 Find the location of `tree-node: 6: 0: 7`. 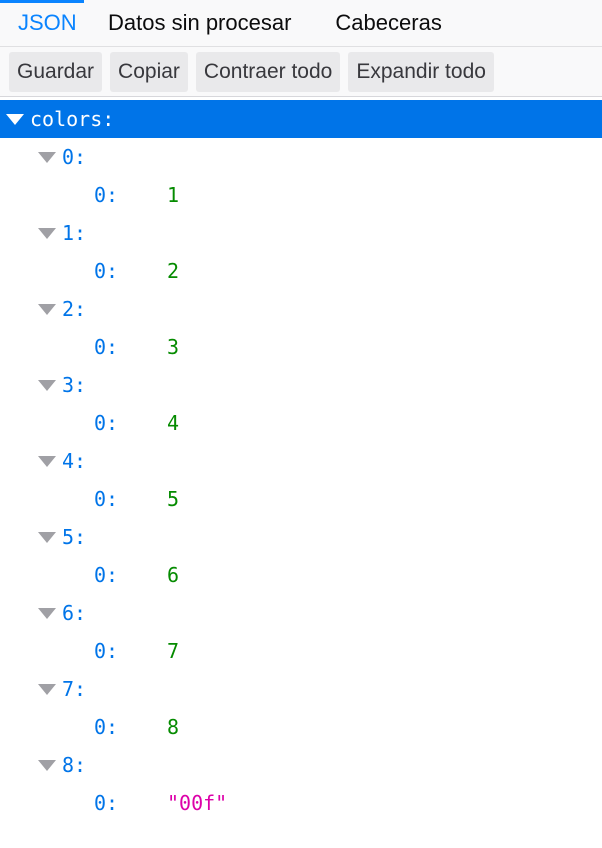

tree-node: 6: 0: 7 is located at coordinates (301, 632).